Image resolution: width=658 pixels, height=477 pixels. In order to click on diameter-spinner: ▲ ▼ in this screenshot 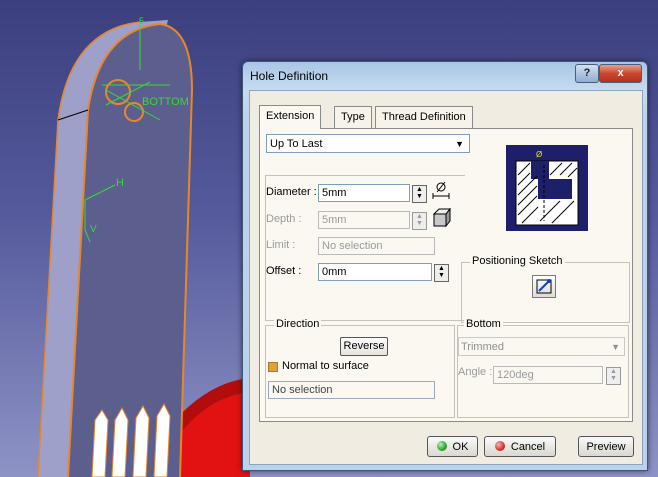, I will do `click(419, 194)`.